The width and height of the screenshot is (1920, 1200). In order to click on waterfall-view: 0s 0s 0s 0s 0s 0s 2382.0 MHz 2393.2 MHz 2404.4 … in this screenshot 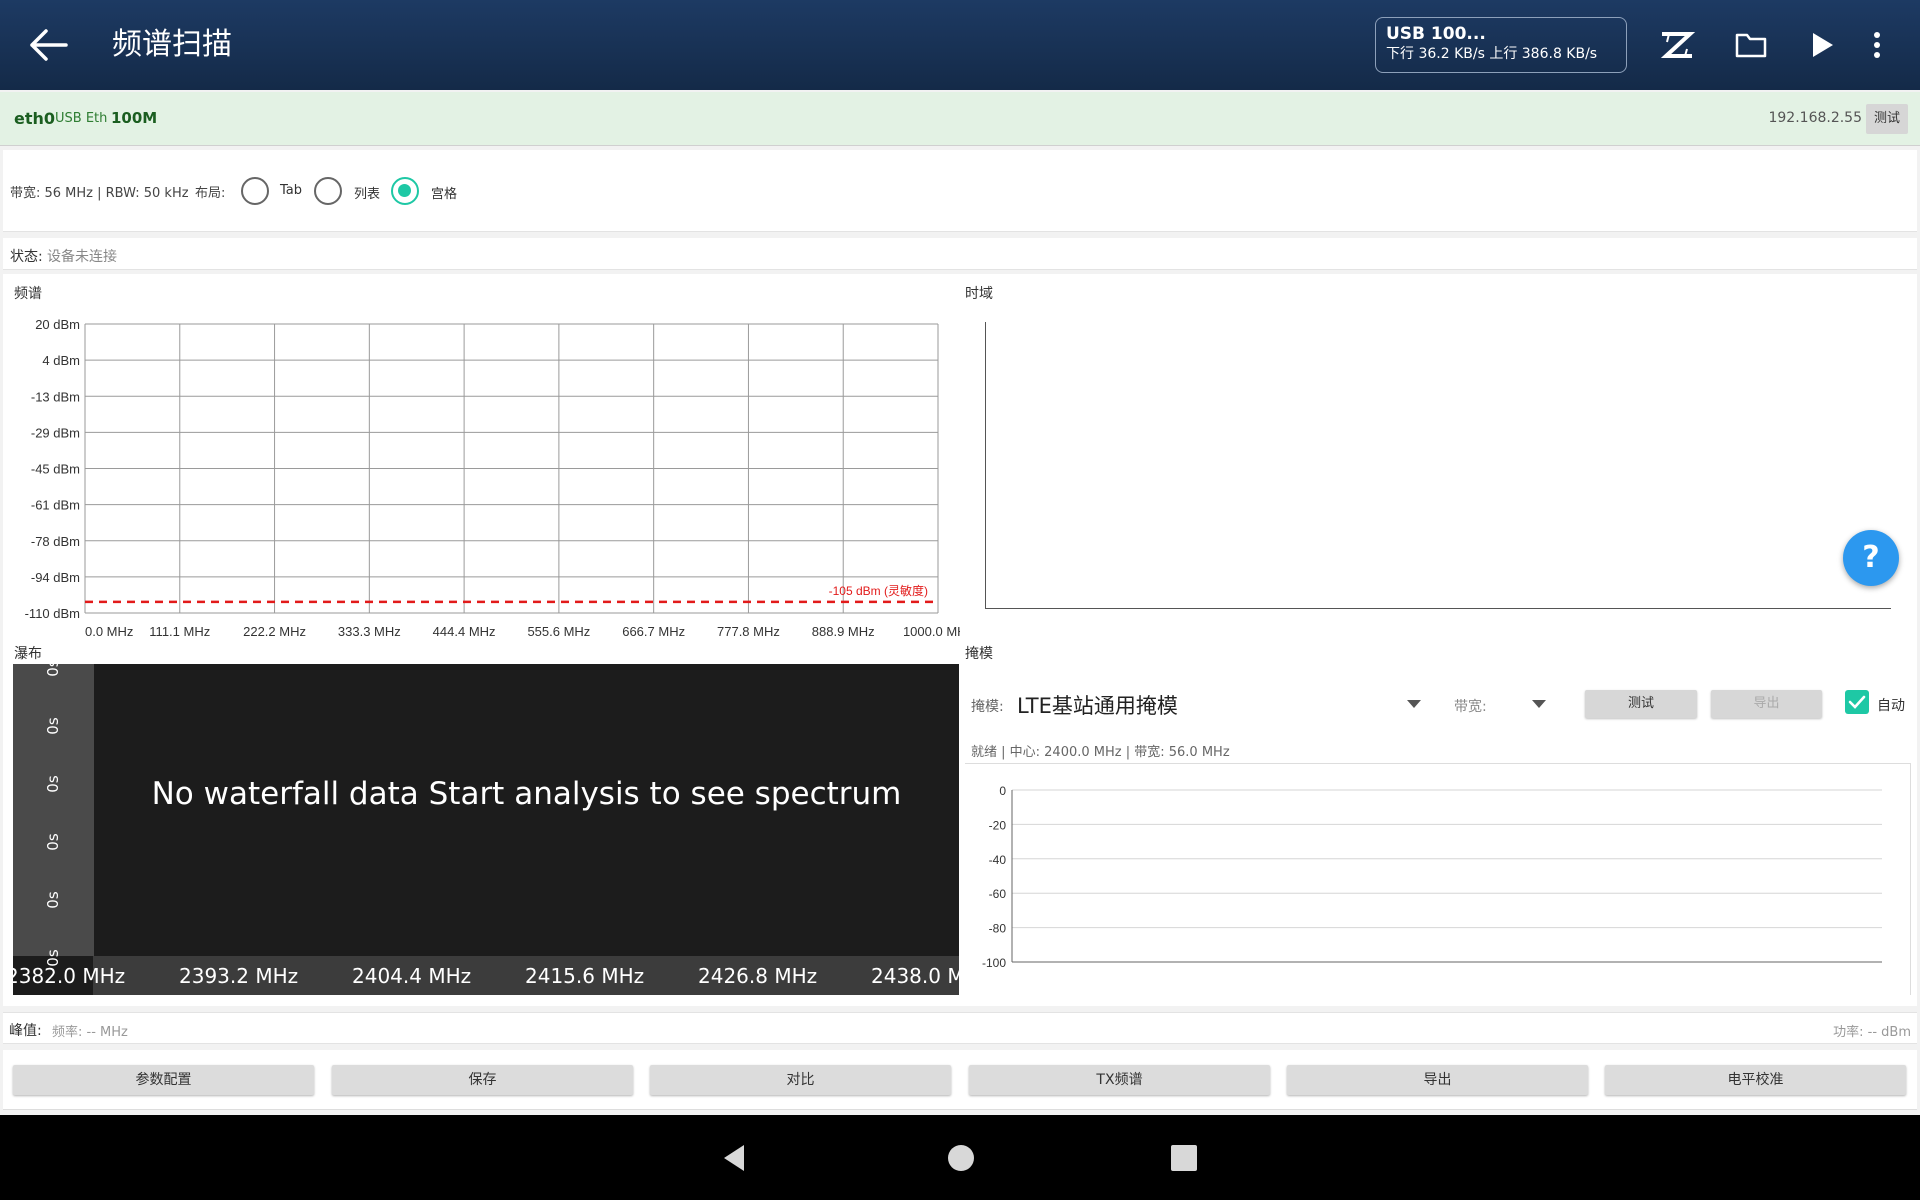, I will do `click(486, 829)`.